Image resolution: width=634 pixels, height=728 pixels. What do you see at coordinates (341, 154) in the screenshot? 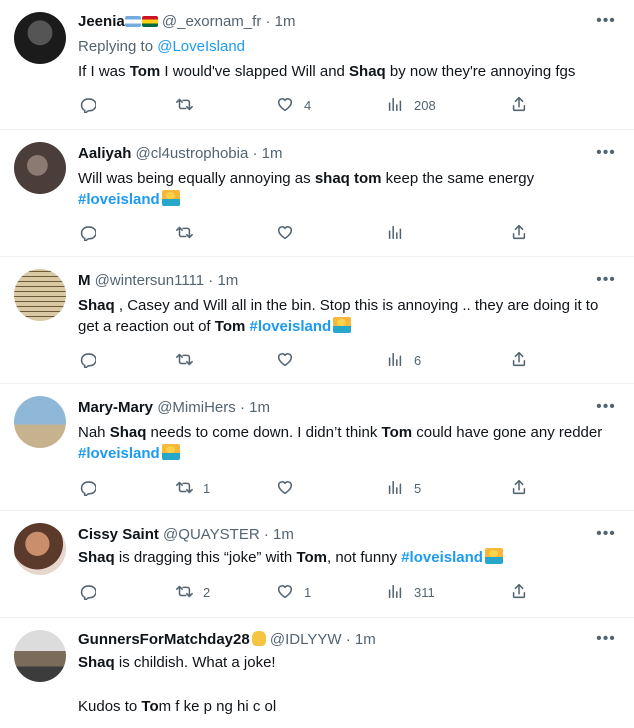
I see `tweet-header: Aaliyah @cl4ustrophobia · 1m` at bounding box center [341, 154].